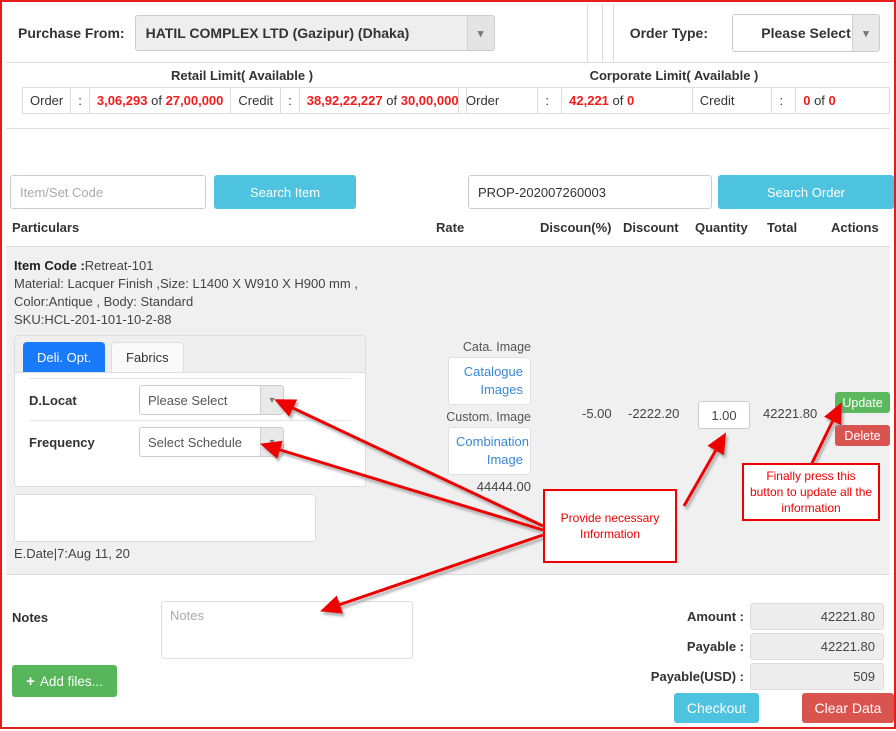 Image resolution: width=896 pixels, height=731 pixels. I want to click on total-row-payable-usd: Payable(USD) : 509, so click(767, 676).